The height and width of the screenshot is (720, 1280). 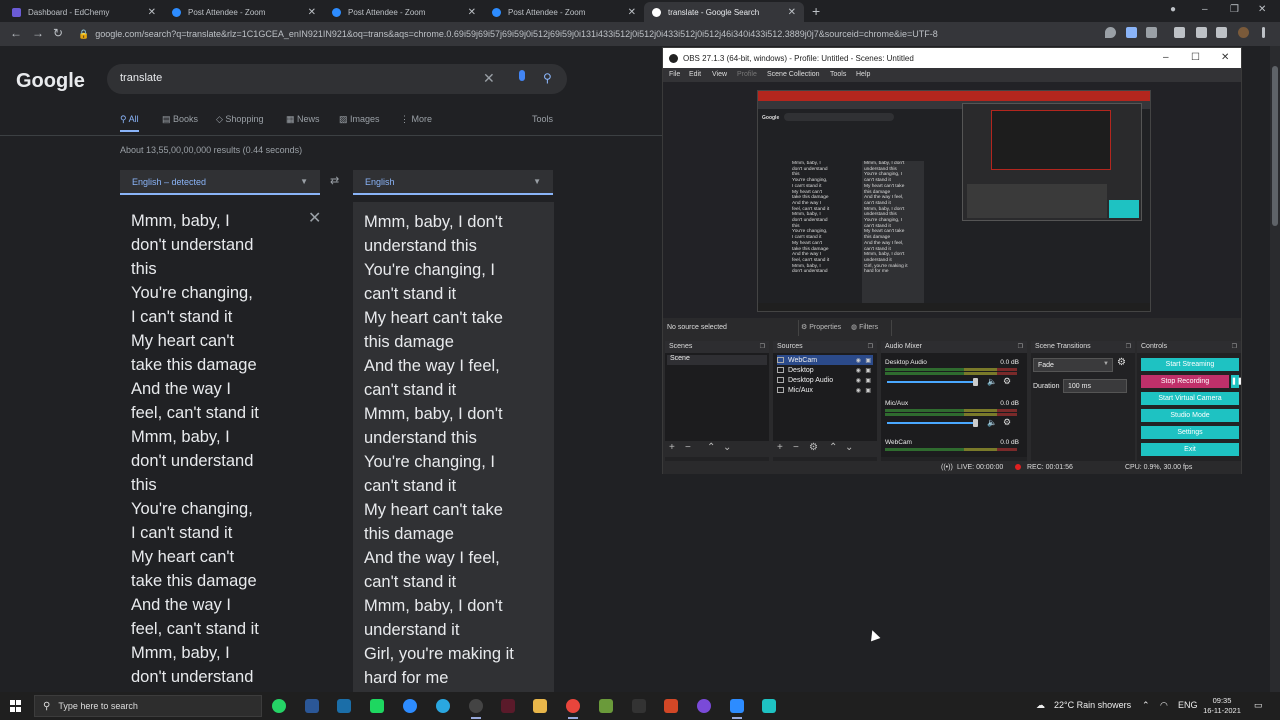 What do you see at coordinates (508, 706) in the screenshot?
I see `app-red-icon` at bounding box center [508, 706].